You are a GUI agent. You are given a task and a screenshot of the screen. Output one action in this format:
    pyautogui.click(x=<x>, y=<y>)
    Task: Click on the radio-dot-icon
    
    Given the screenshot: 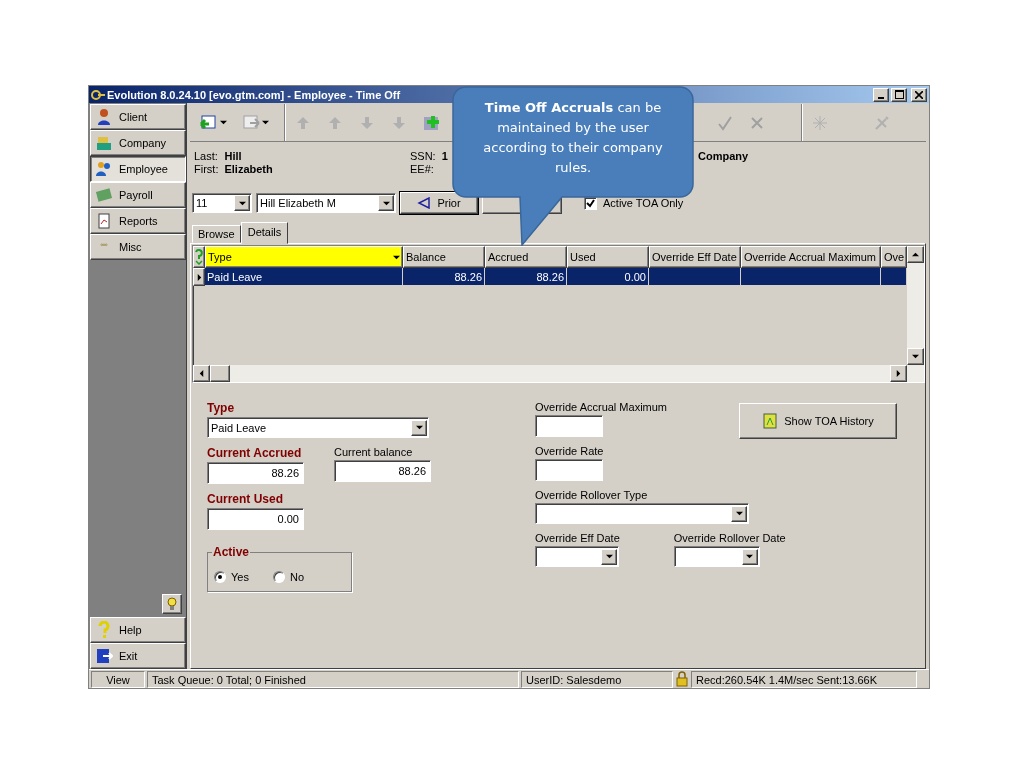 What is the action you would take?
    pyautogui.click(x=220, y=577)
    